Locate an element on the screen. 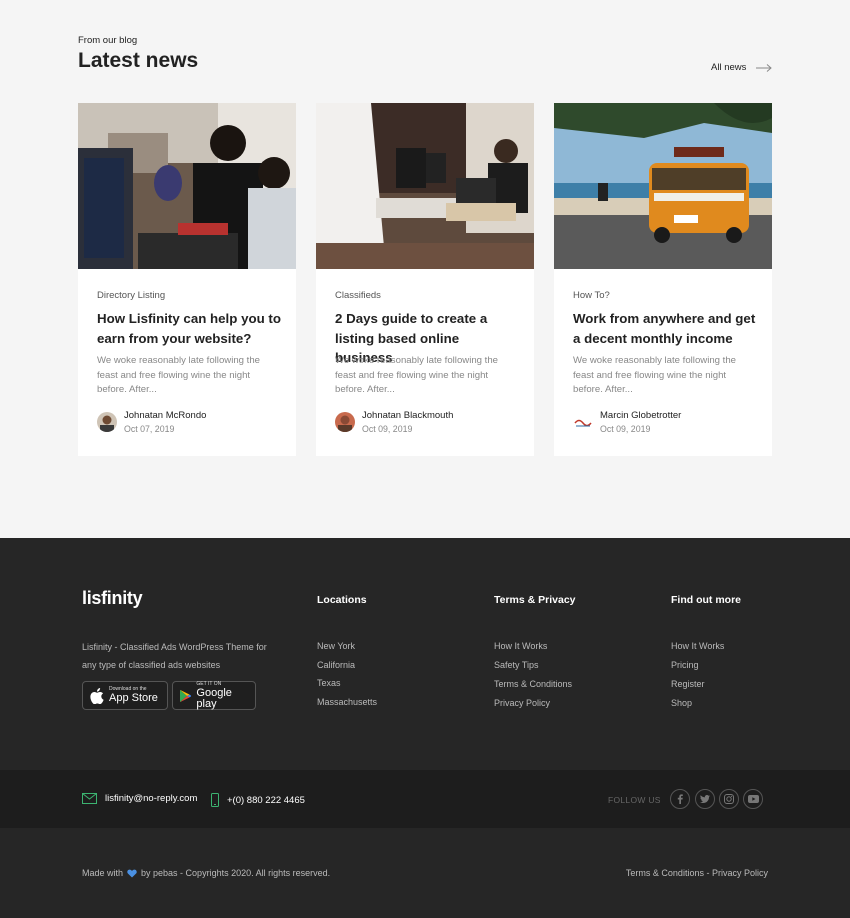  all-news-label: All news is located at coordinates (729, 67).